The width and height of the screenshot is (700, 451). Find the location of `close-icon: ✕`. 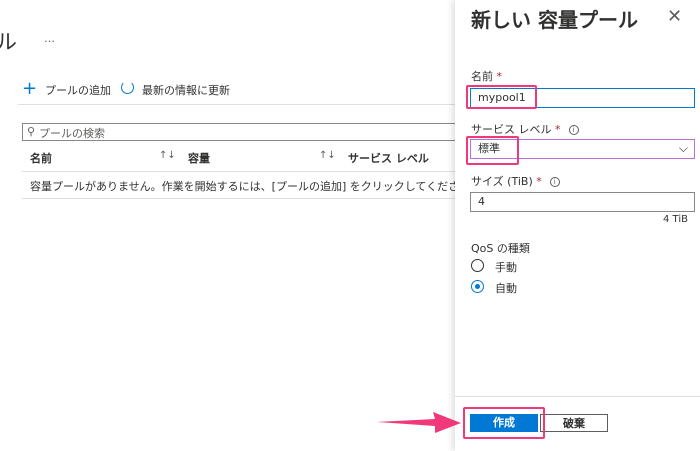

close-icon: ✕ is located at coordinates (674, 16).